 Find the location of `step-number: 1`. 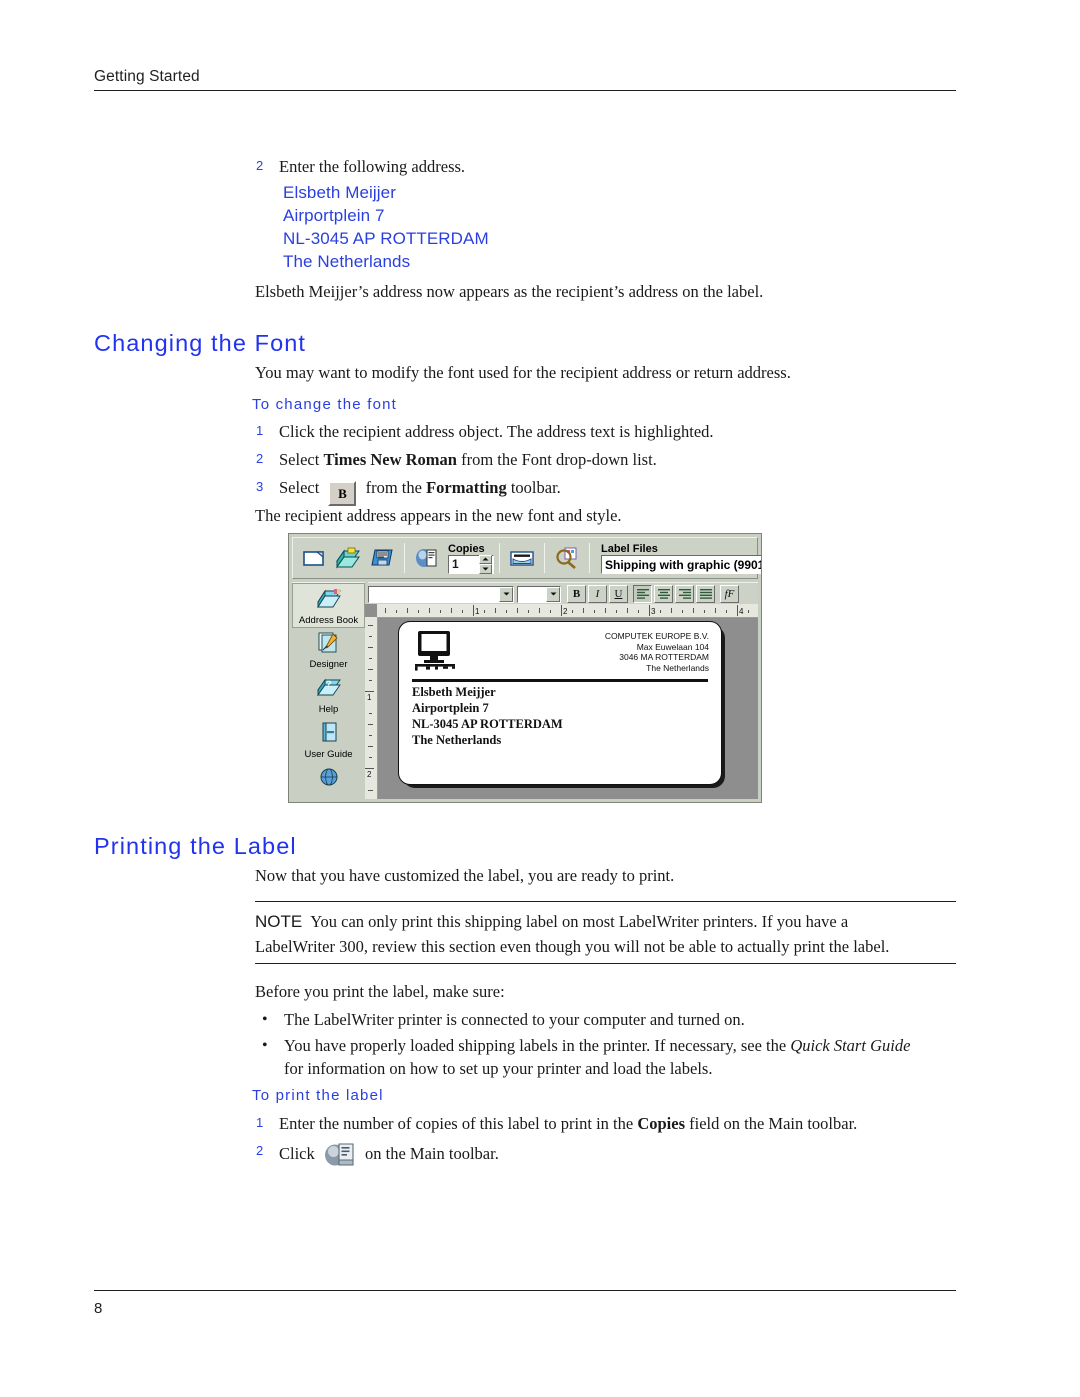

step-number: 1 is located at coordinates (260, 430).